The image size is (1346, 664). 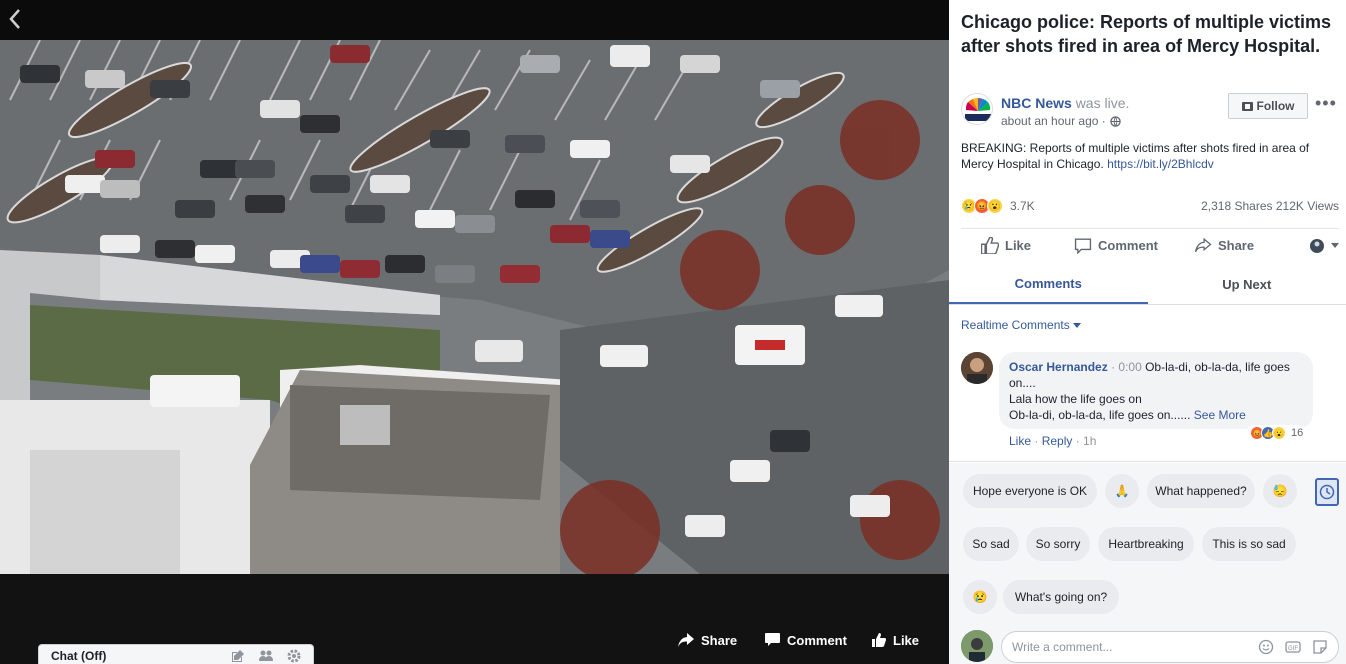 I want to click on tab-up-next: Up Next, so click(x=1247, y=284).